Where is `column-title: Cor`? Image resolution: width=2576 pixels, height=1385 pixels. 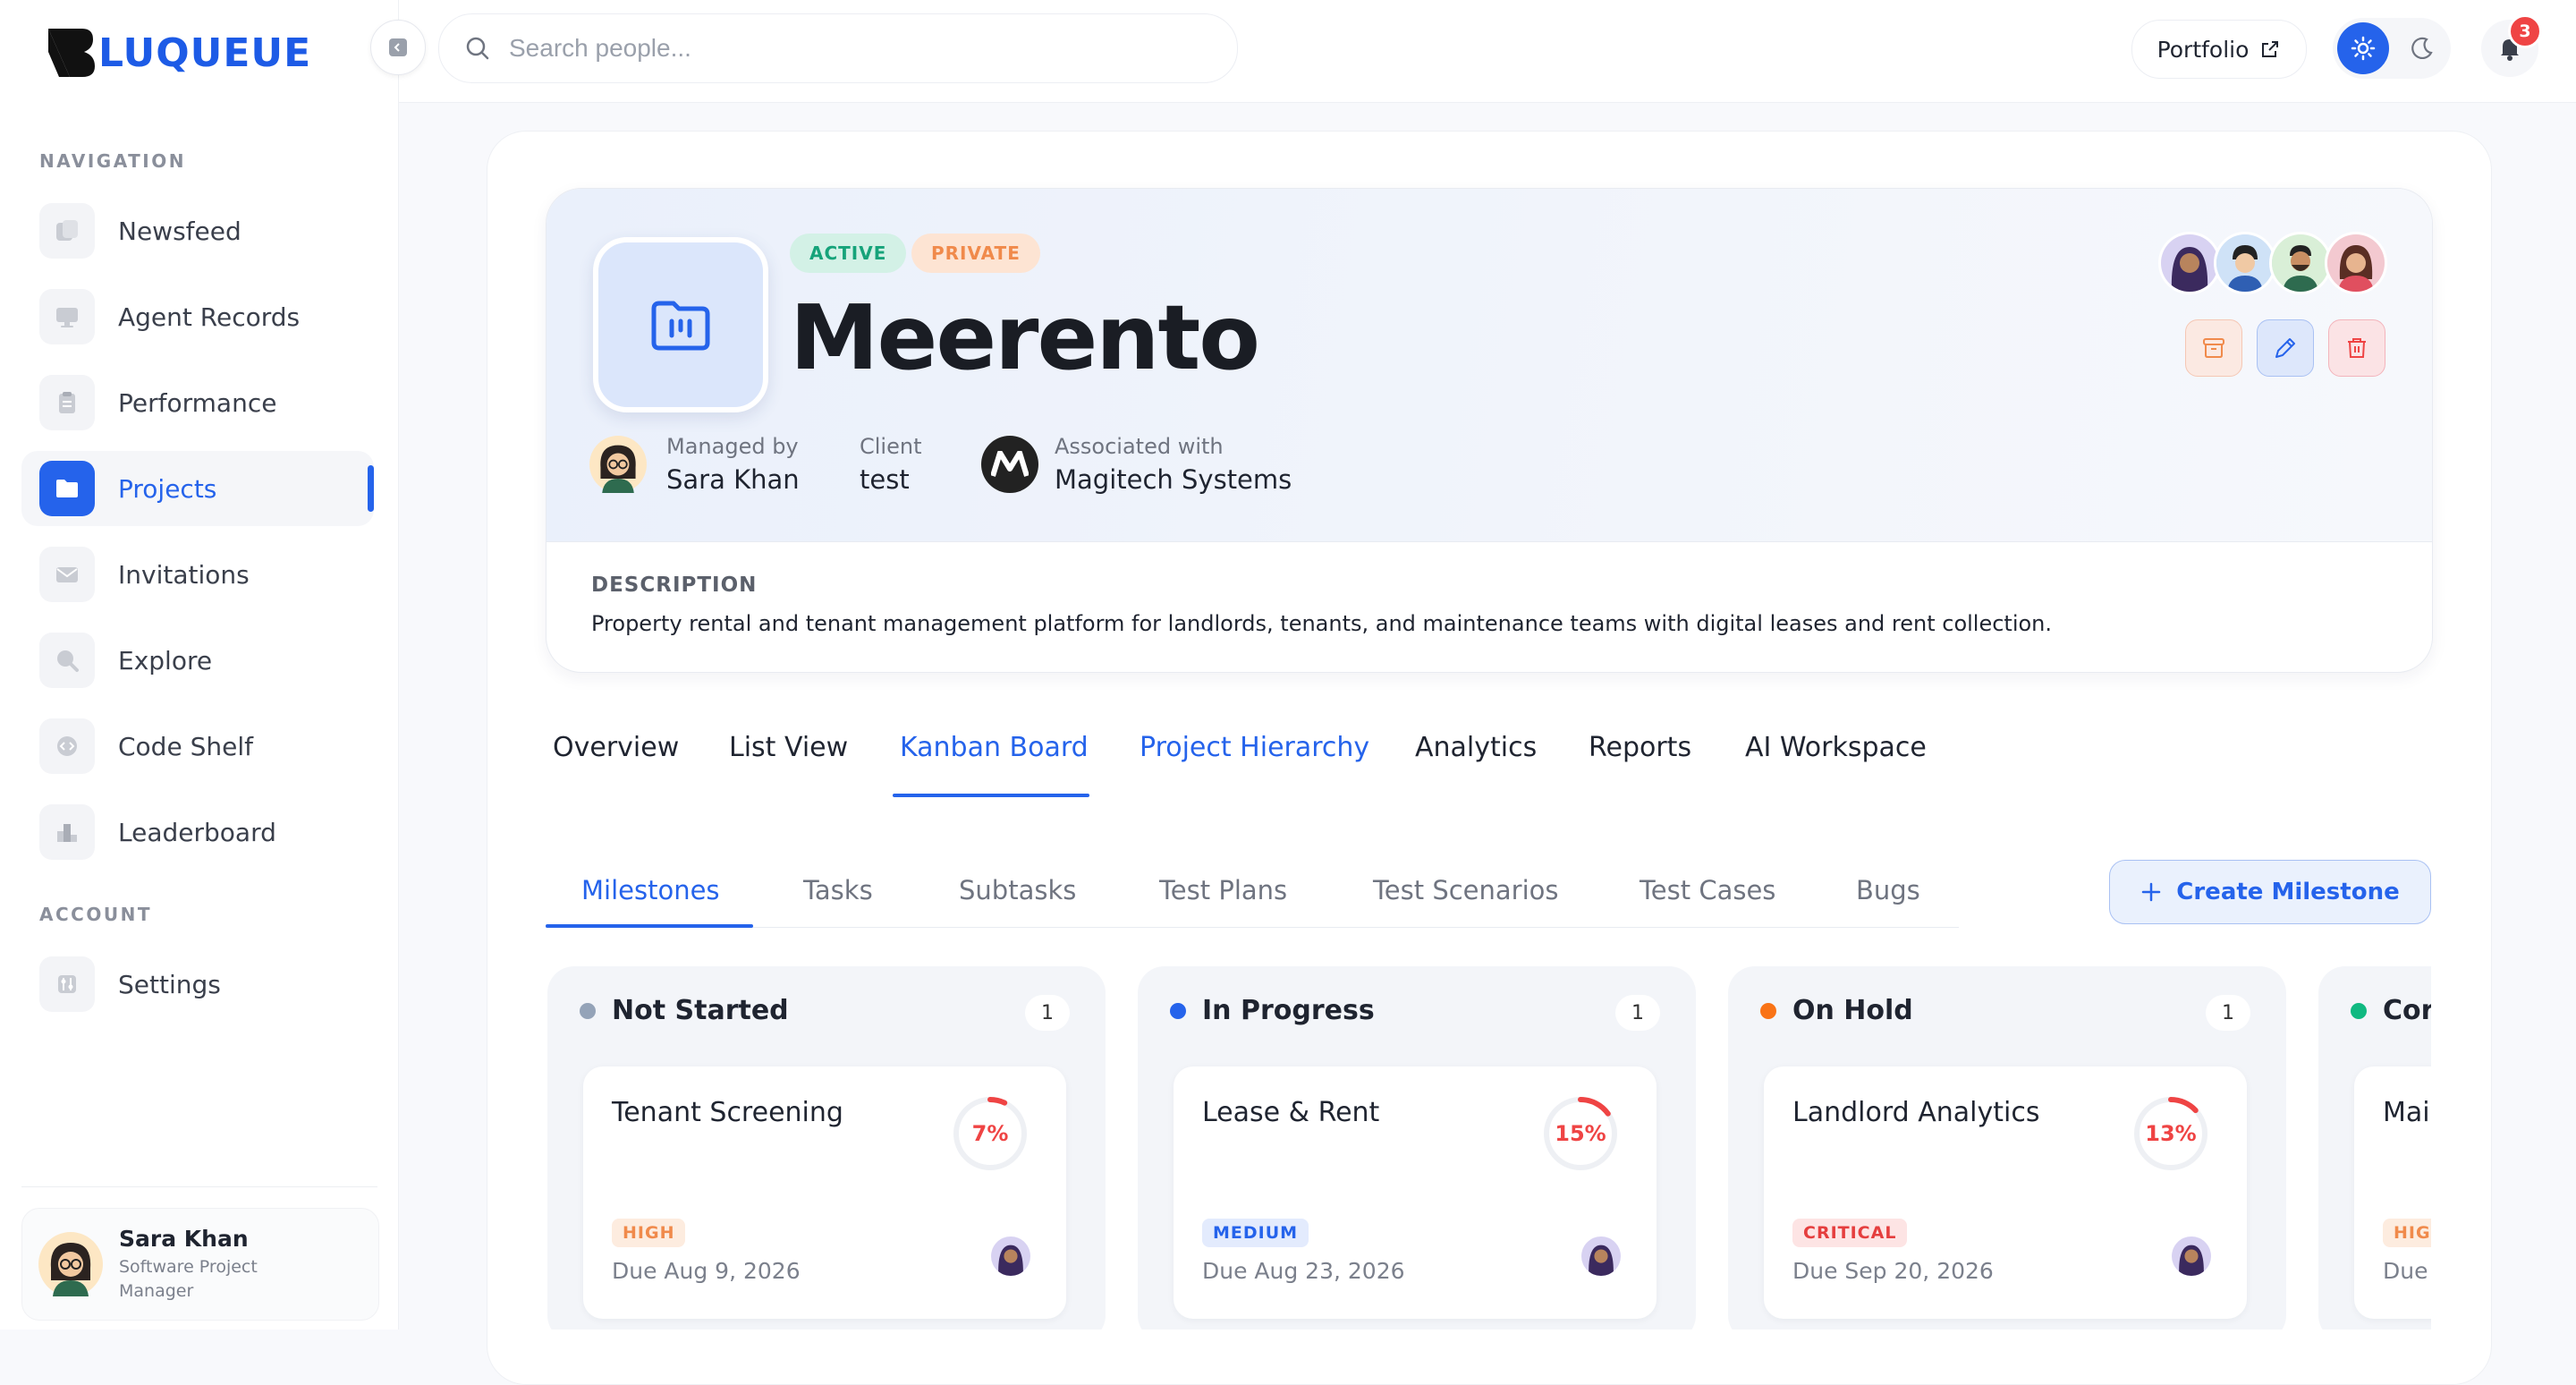
column-title: Cor is located at coordinates (2407, 1010).